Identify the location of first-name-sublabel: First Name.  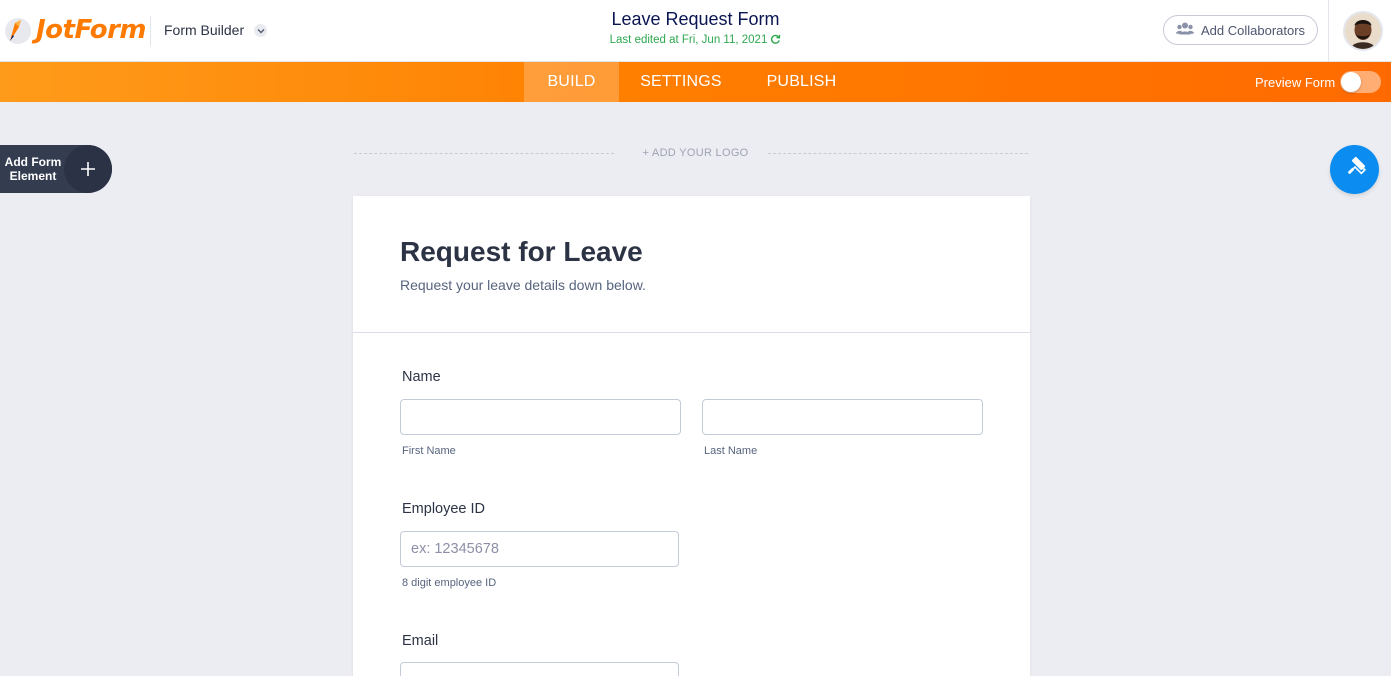
(429, 451).